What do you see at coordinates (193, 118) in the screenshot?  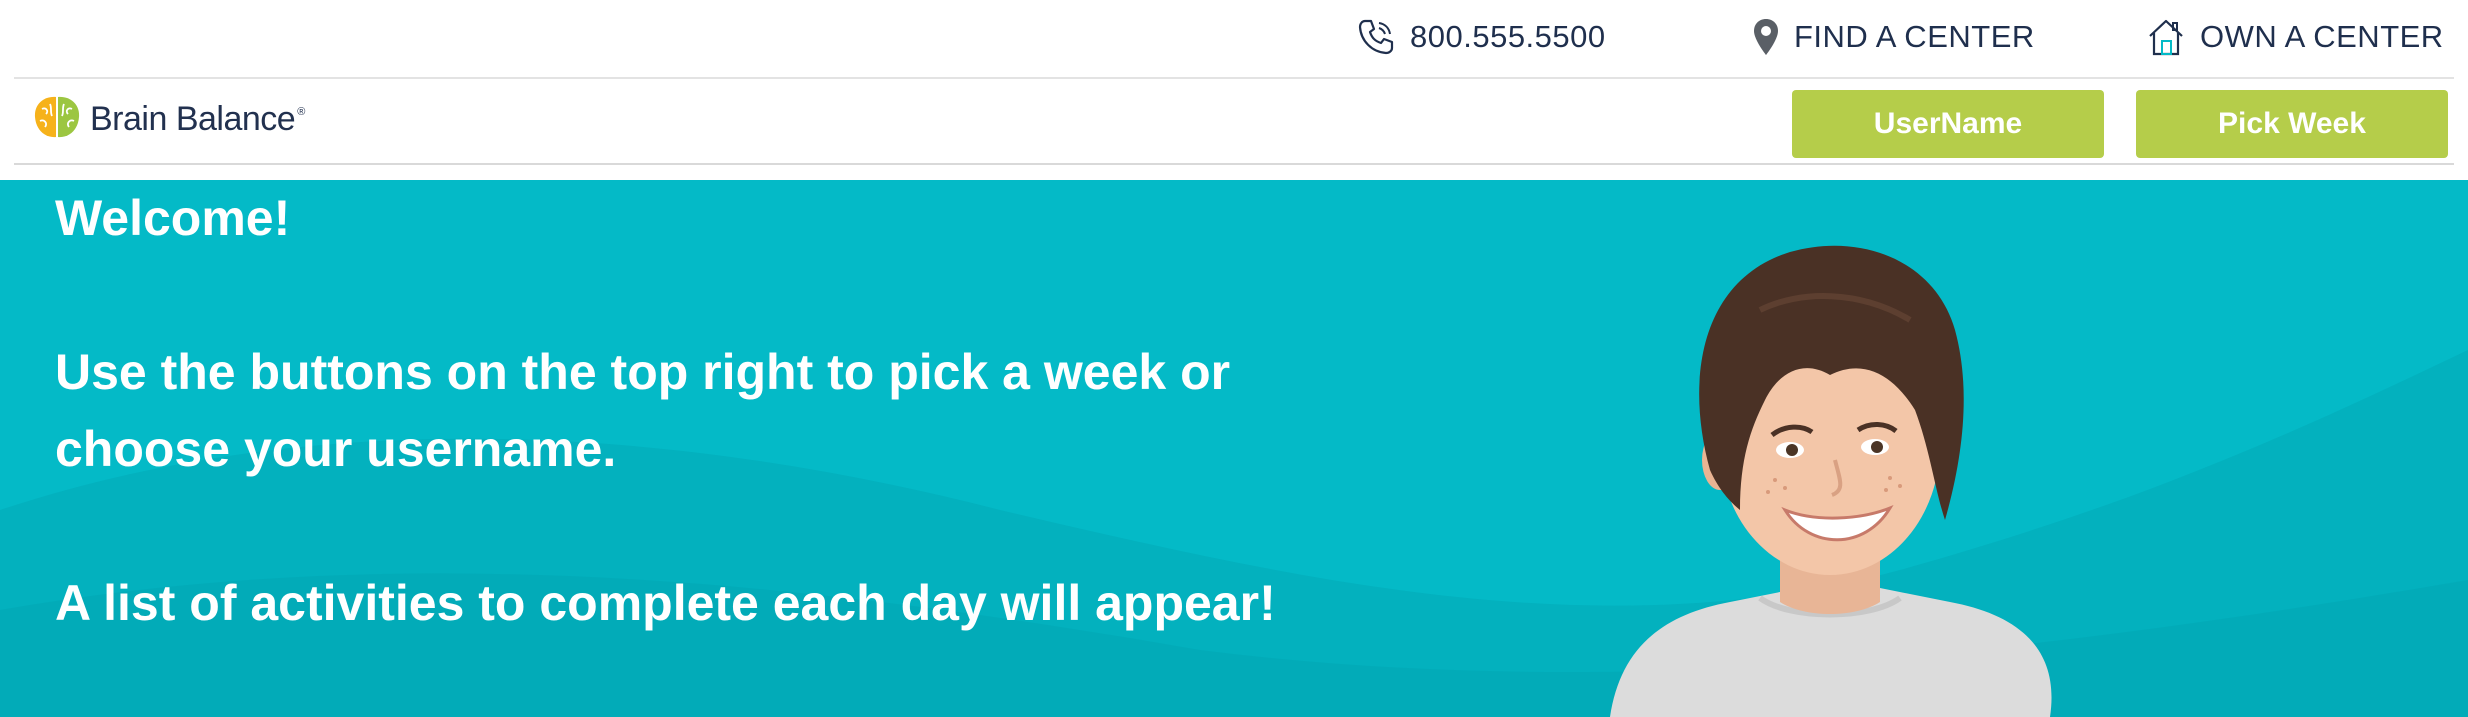 I see `brand-name: Brain Balance` at bounding box center [193, 118].